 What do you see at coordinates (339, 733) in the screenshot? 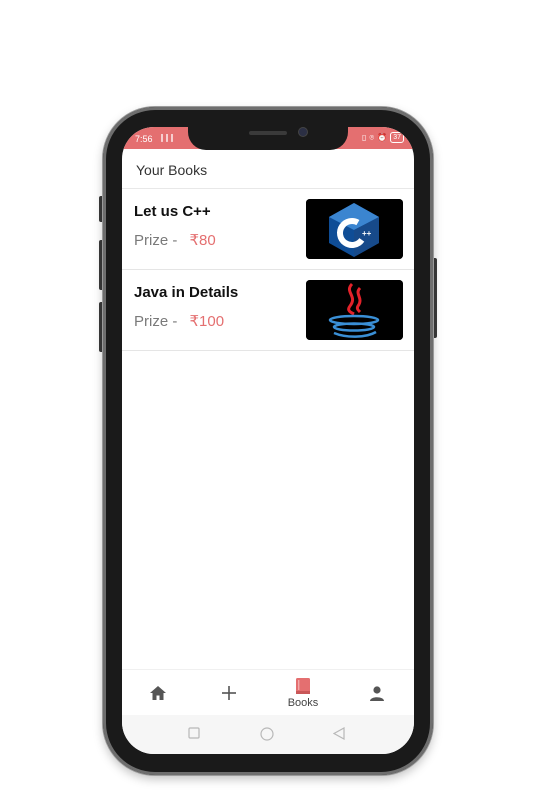
I see `back-icon` at bounding box center [339, 733].